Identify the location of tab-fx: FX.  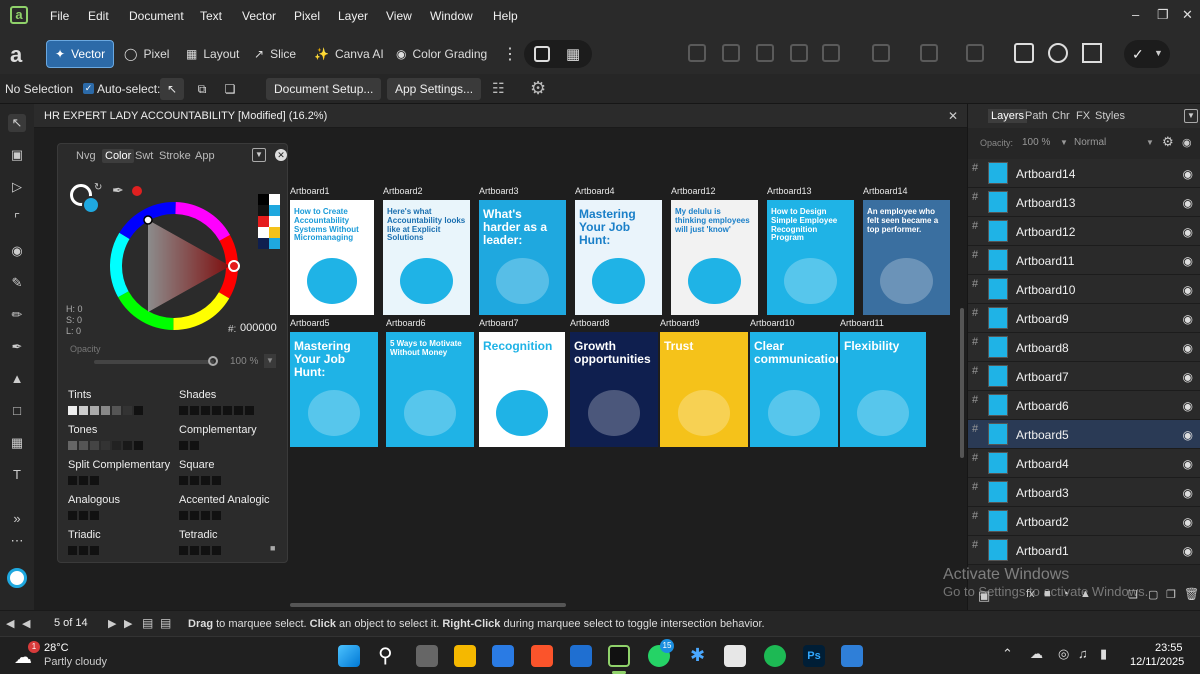
(1083, 116).